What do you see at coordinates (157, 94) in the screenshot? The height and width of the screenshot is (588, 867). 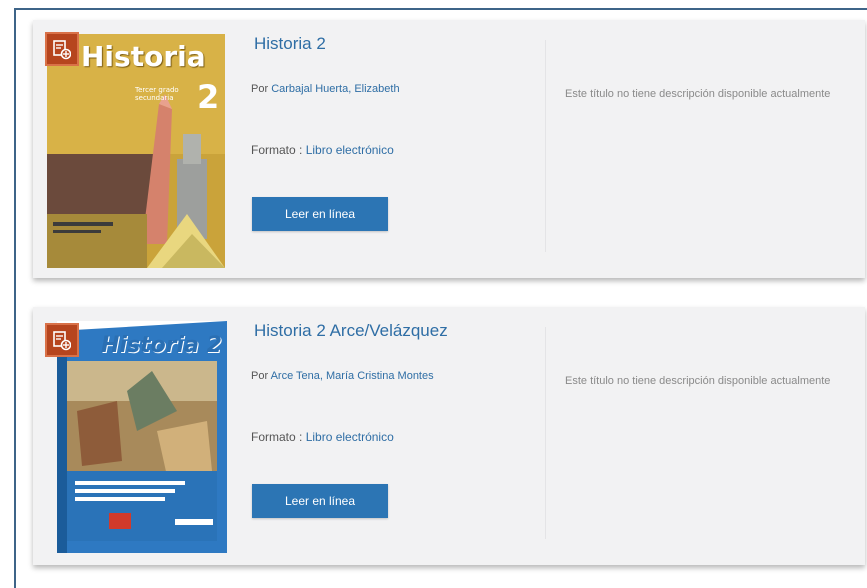 I see `cover-subtitle: Tercer grado secundaria` at bounding box center [157, 94].